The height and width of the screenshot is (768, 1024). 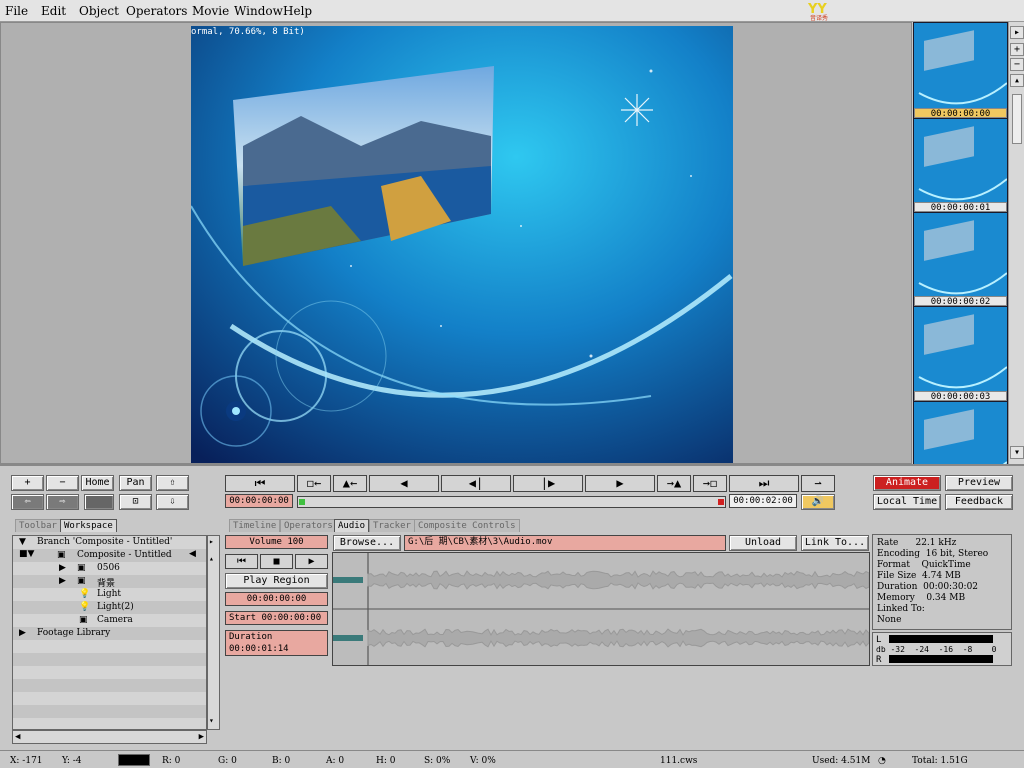 I want to click on zoom-out-icon: −, so click(x=1017, y=64).